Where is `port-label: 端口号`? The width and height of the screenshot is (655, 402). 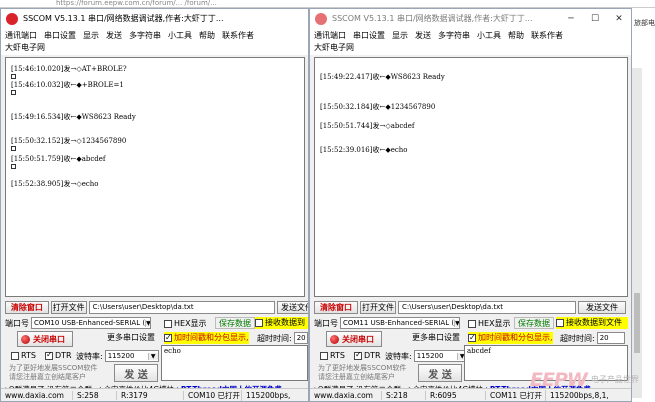
port-label: 端口号 is located at coordinates (17, 323).